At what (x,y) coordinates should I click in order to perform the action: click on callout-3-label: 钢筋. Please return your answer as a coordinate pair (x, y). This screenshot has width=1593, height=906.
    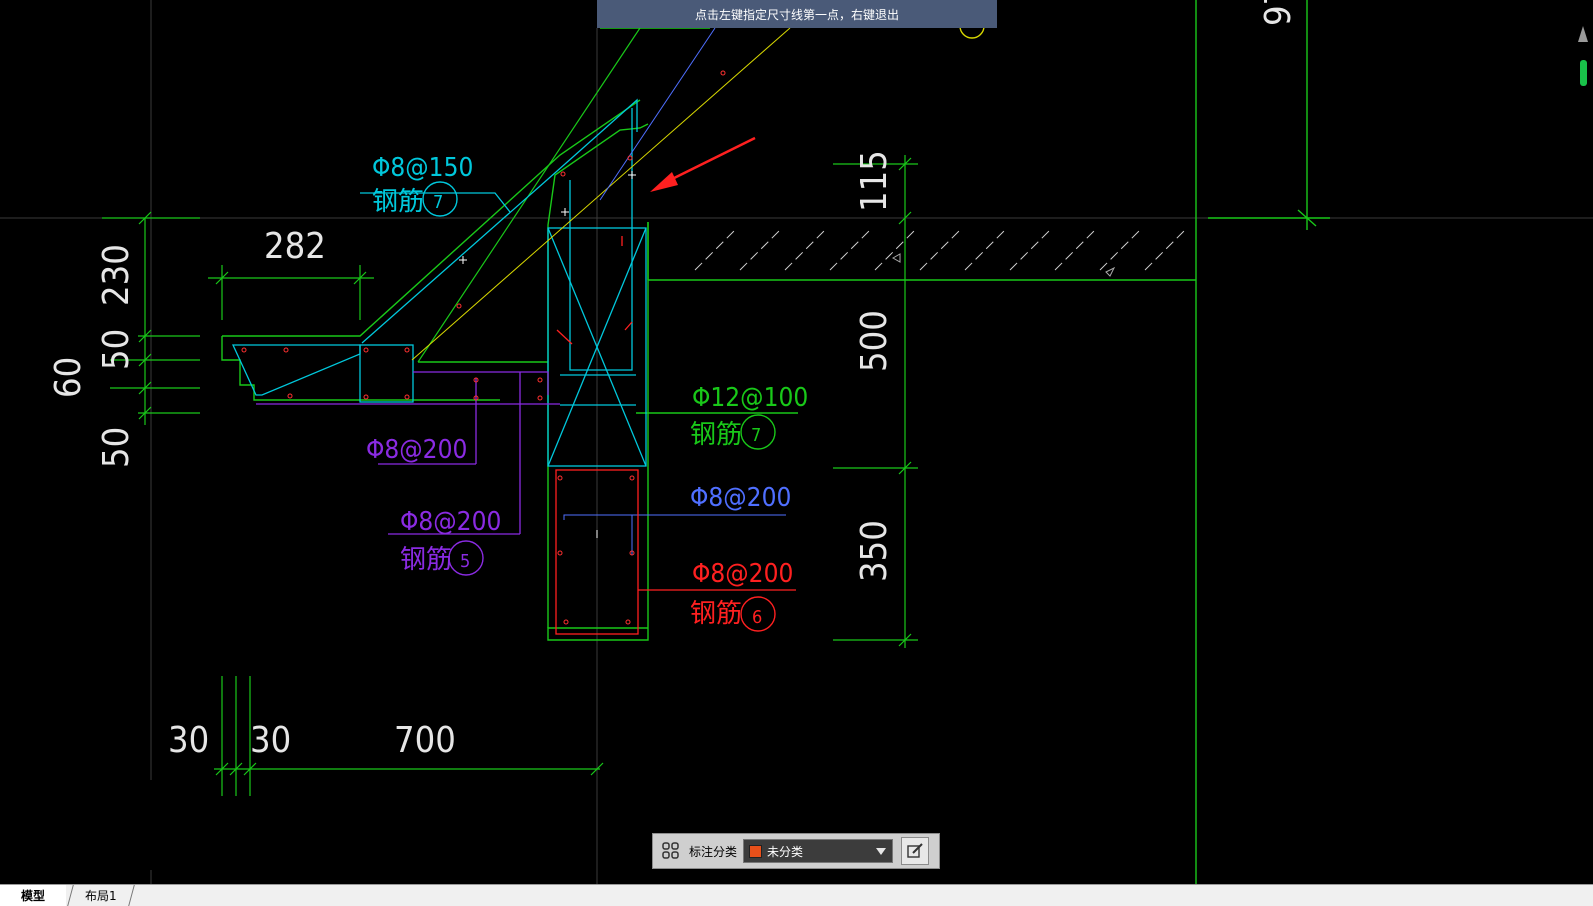
    Looking at the image, I should click on (426, 560).